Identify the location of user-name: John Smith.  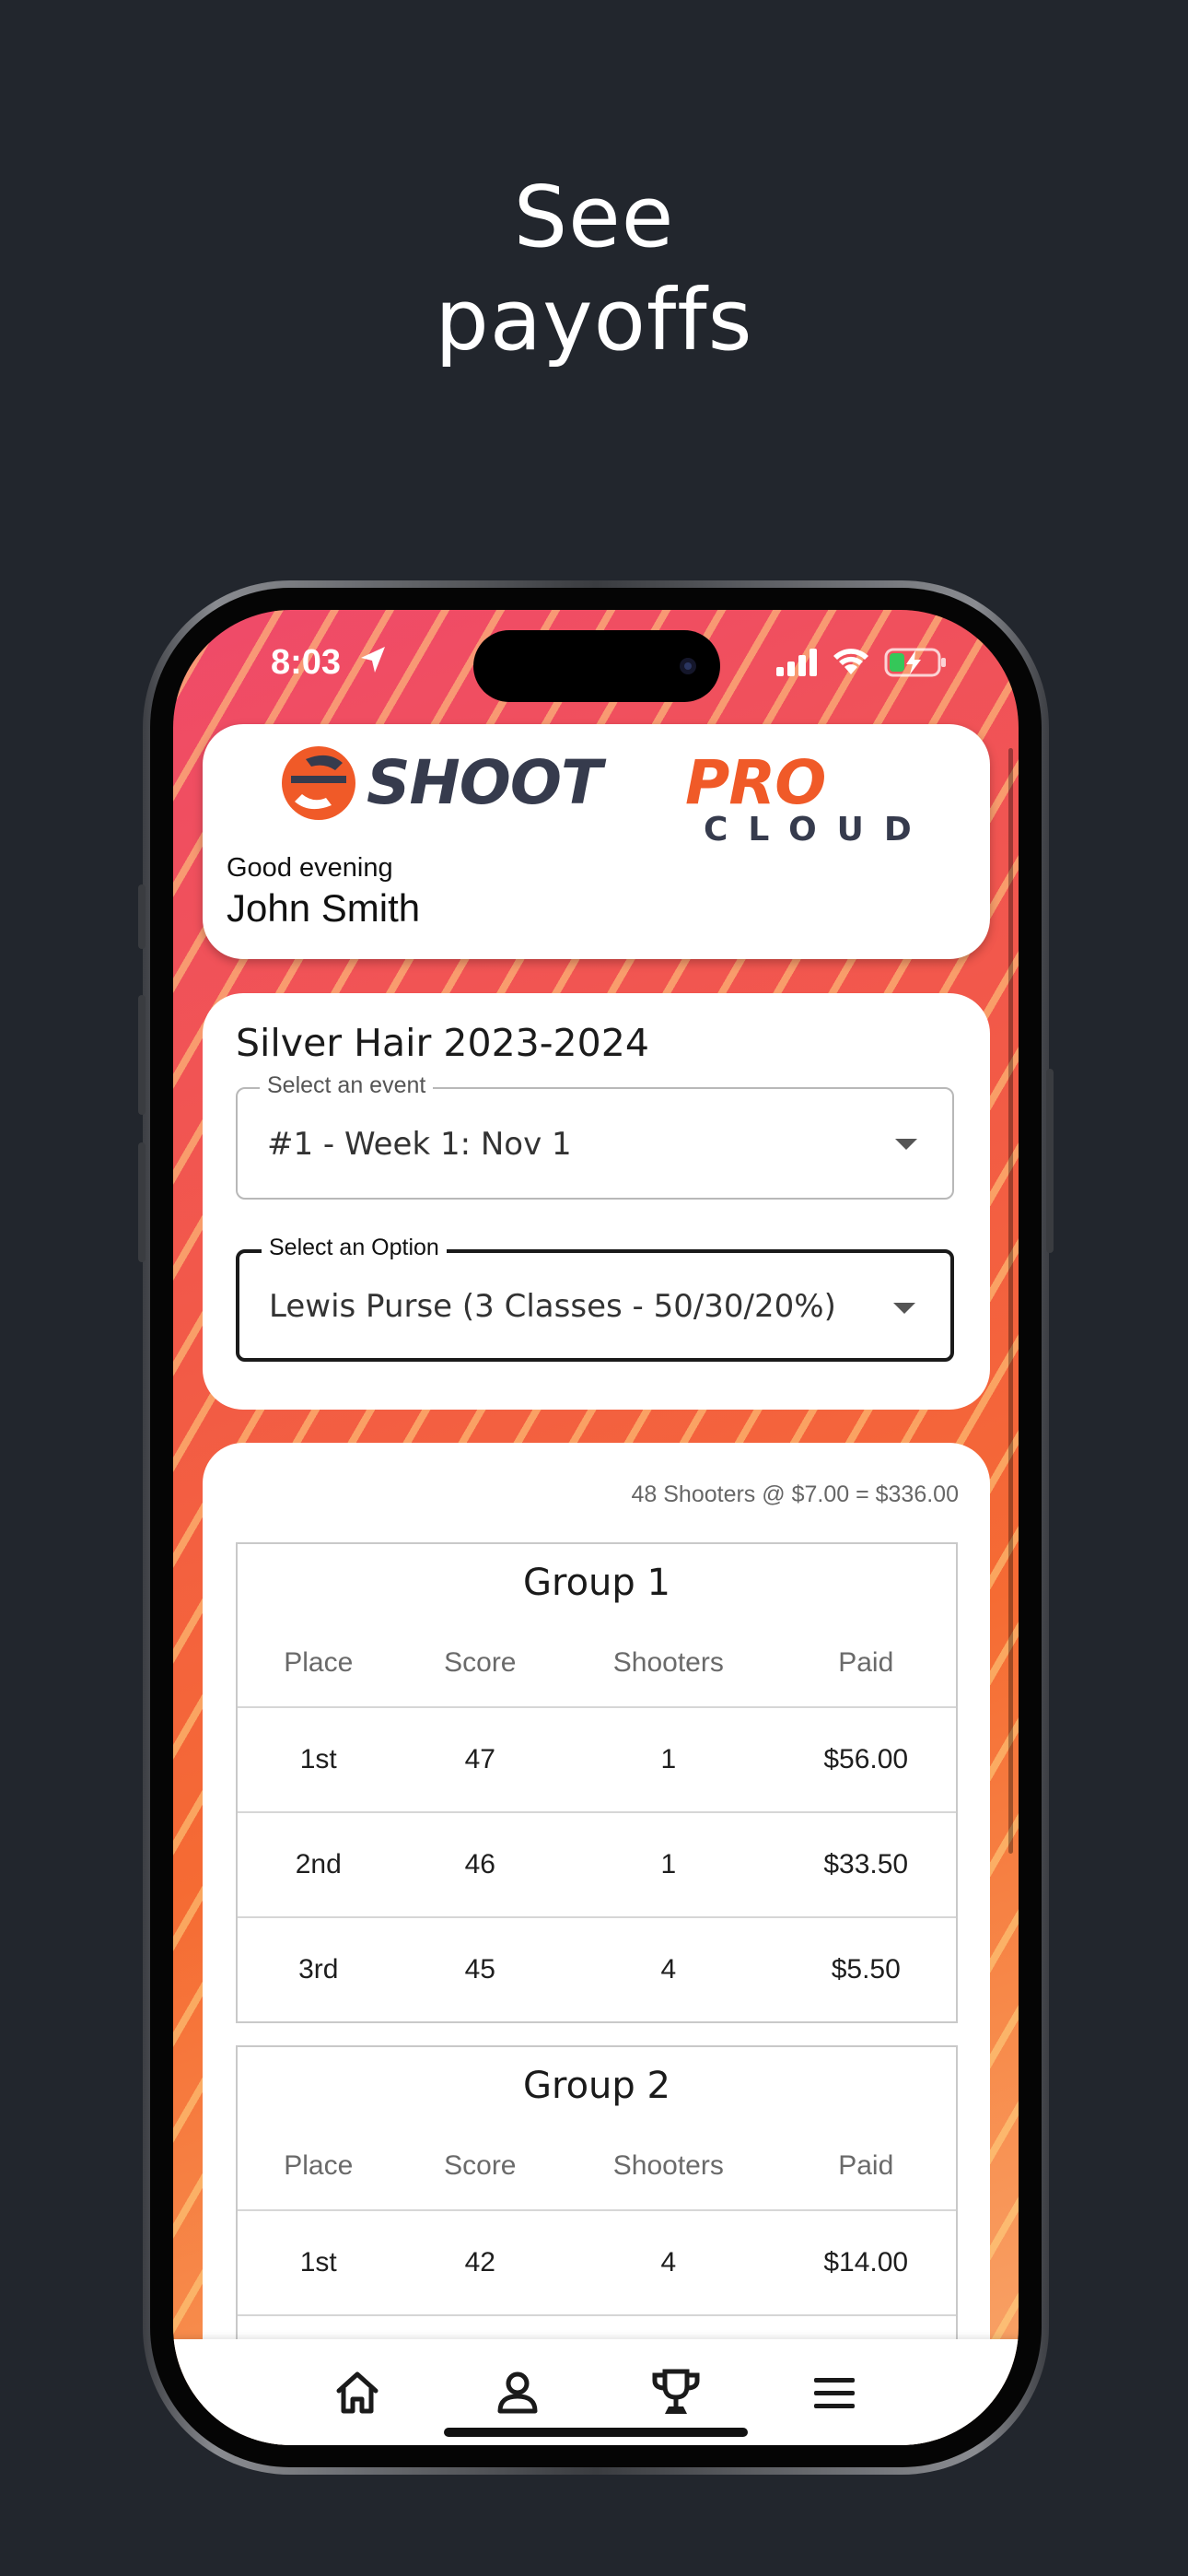
(324, 908).